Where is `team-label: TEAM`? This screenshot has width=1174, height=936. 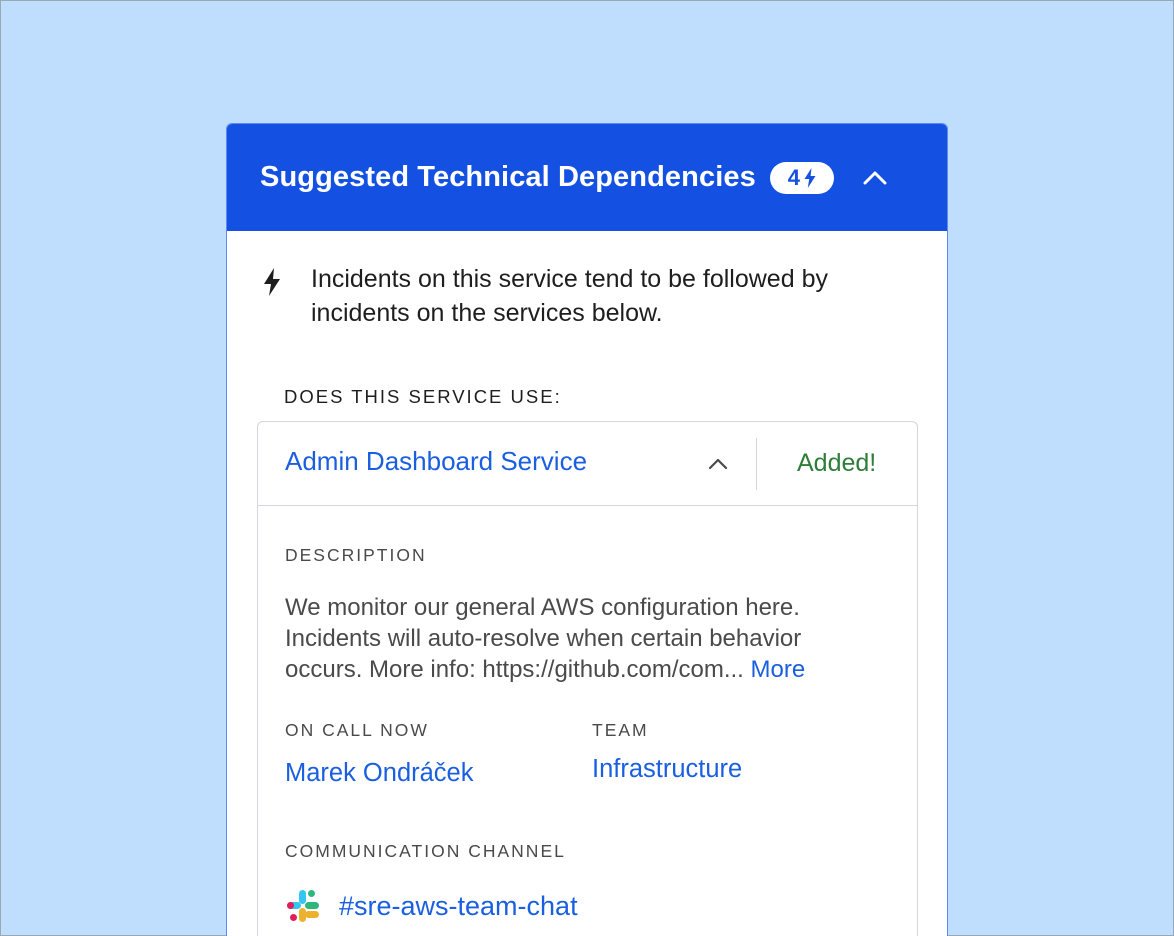 team-label: TEAM is located at coordinates (620, 730).